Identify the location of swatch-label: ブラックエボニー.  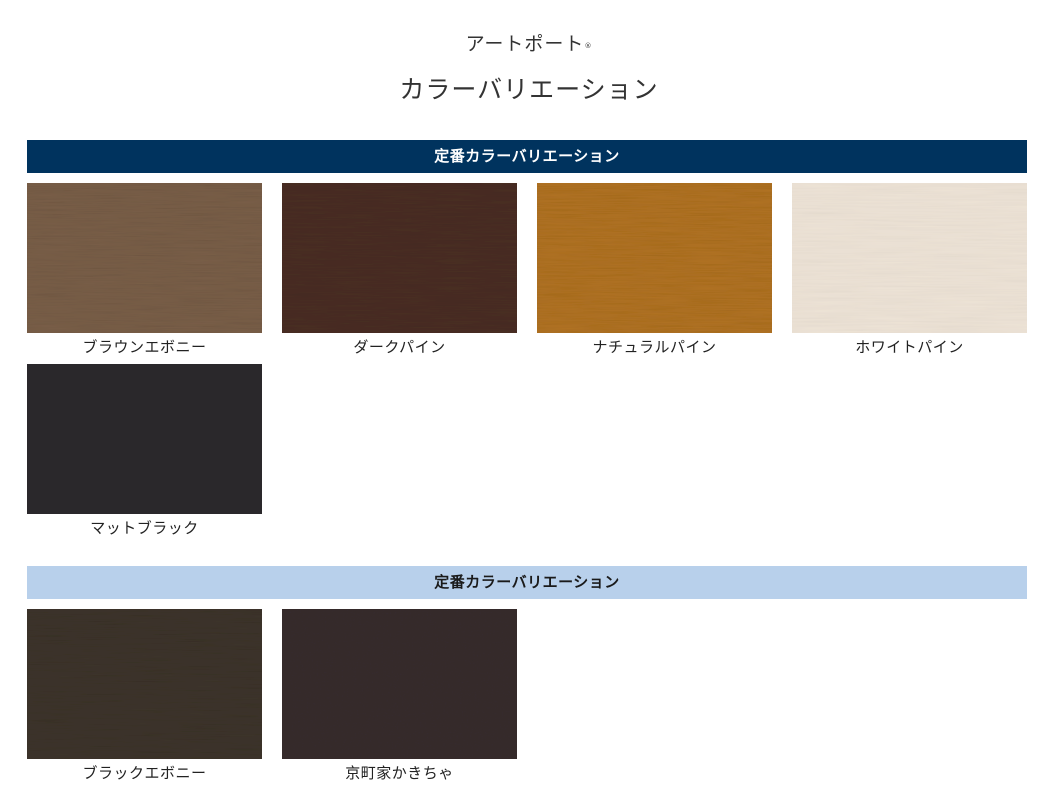
(144, 773).